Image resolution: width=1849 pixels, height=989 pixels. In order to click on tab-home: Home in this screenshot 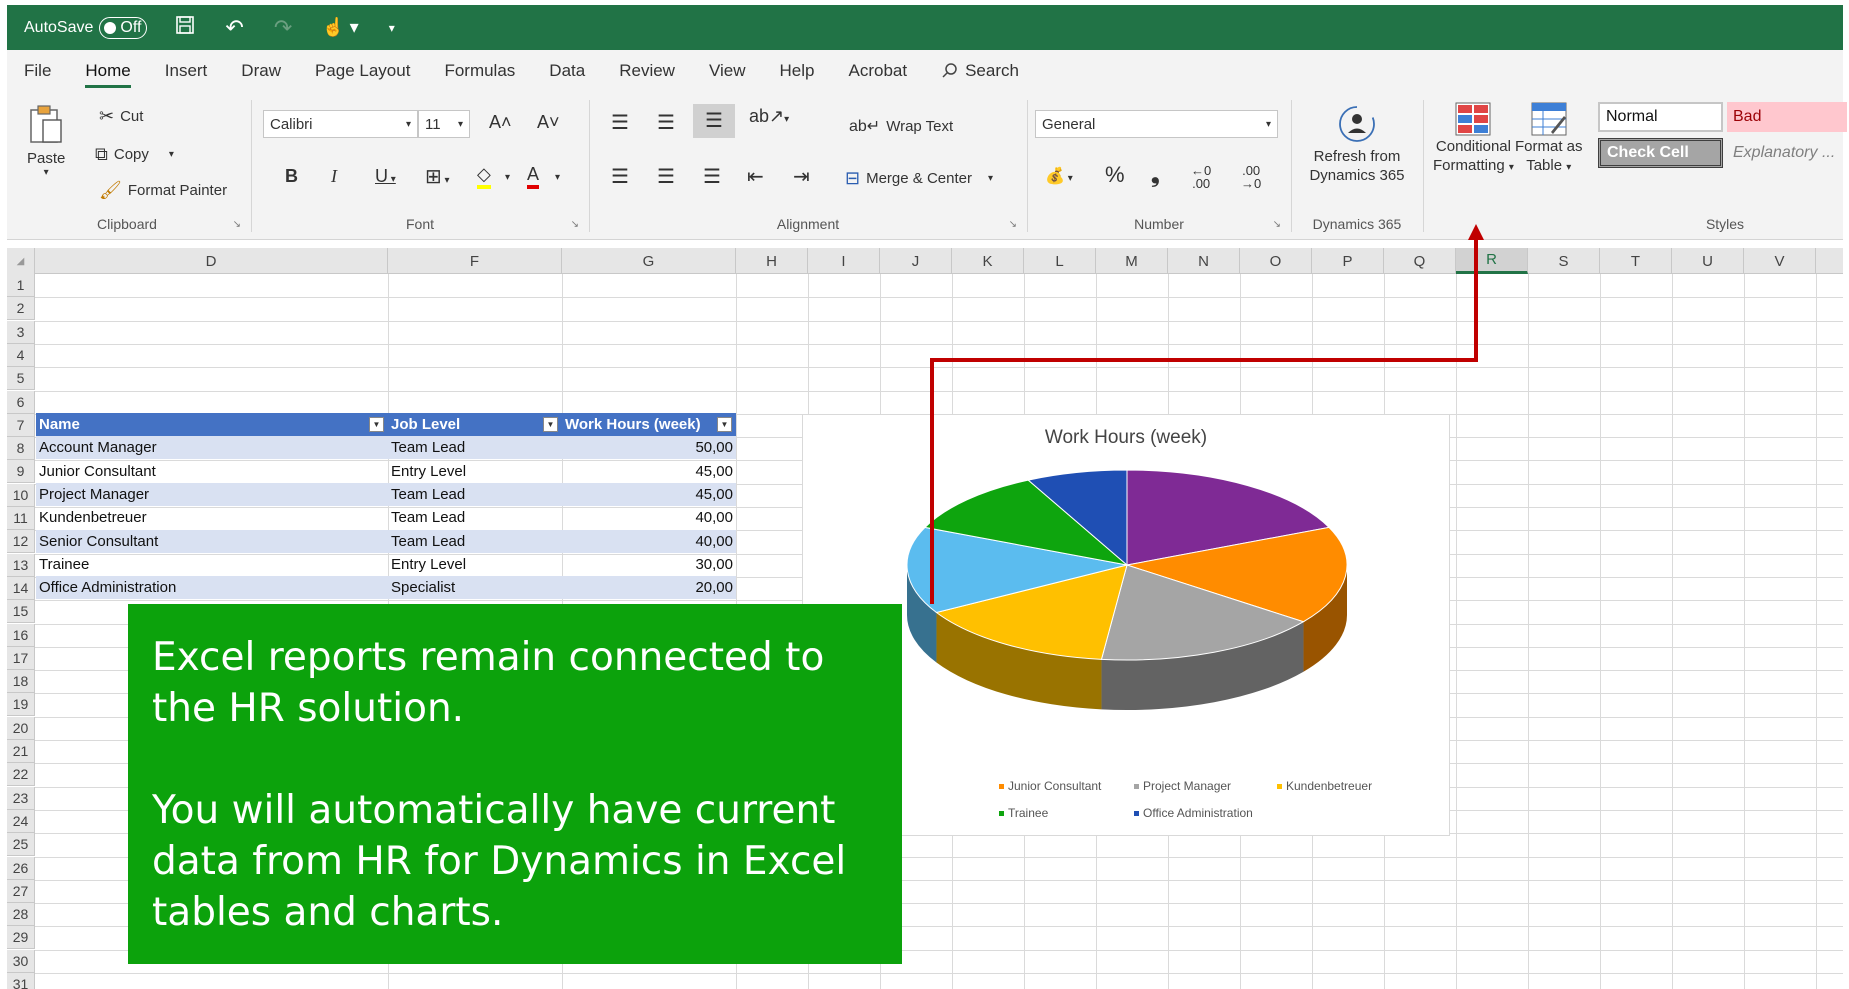, I will do `click(107, 71)`.